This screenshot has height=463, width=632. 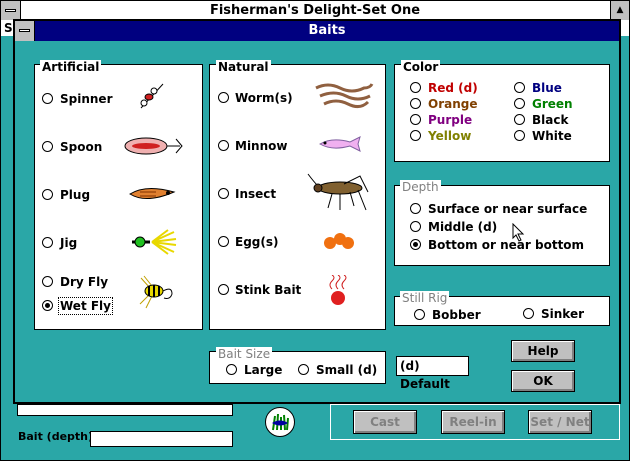 What do you see at coordinates (415, 103) in the screenshot?
I see `color-orange-radio` at bounding box center [415, 103].